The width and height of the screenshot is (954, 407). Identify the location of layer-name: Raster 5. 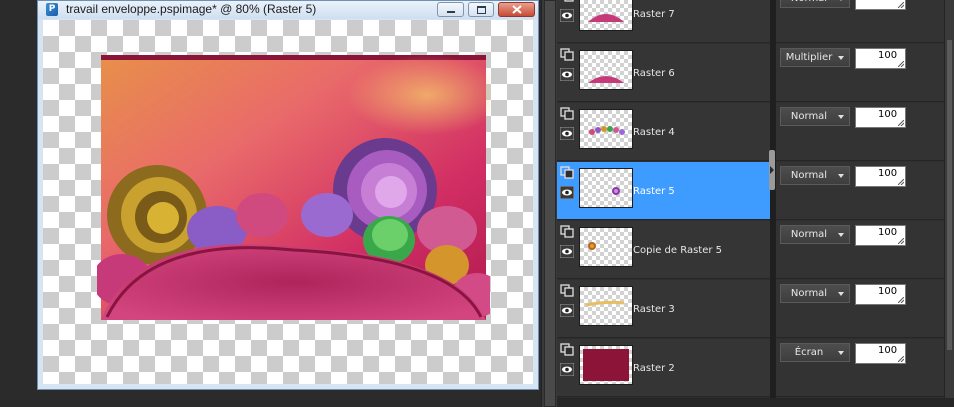
(654, 191).